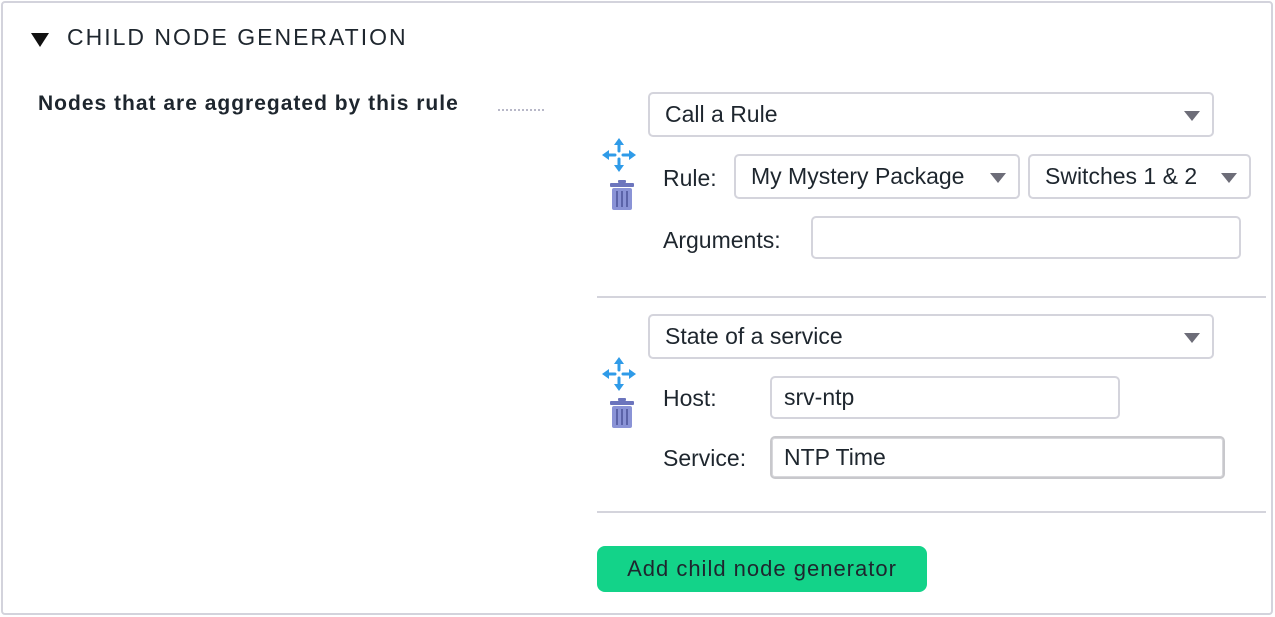 The height and width of the screenshot is (617, 1275). Describe the element at coordinates (721, 114) in the screenshot. I see `node-type-value-1: Call a Rule` at that location.